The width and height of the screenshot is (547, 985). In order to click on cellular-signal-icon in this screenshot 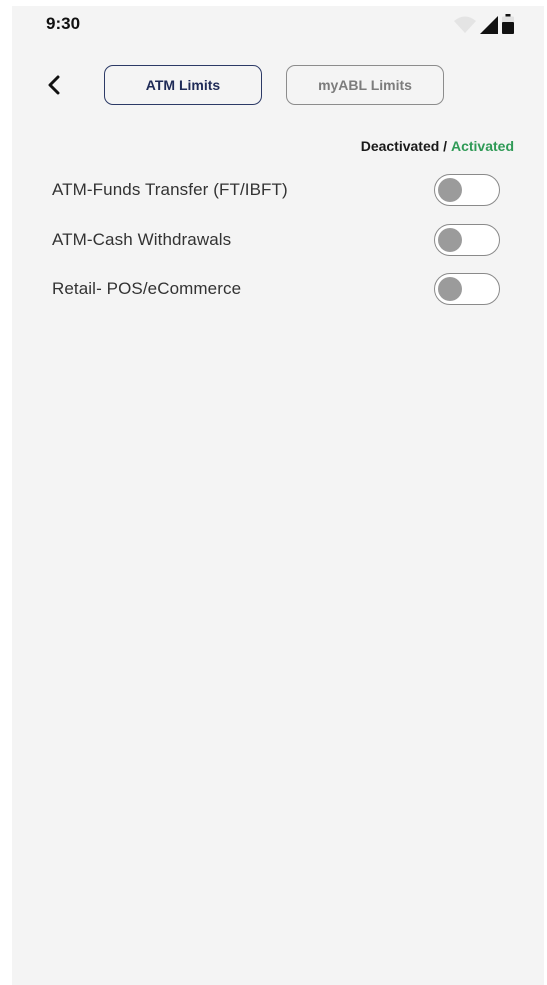, I will do `click(489, 27)`.